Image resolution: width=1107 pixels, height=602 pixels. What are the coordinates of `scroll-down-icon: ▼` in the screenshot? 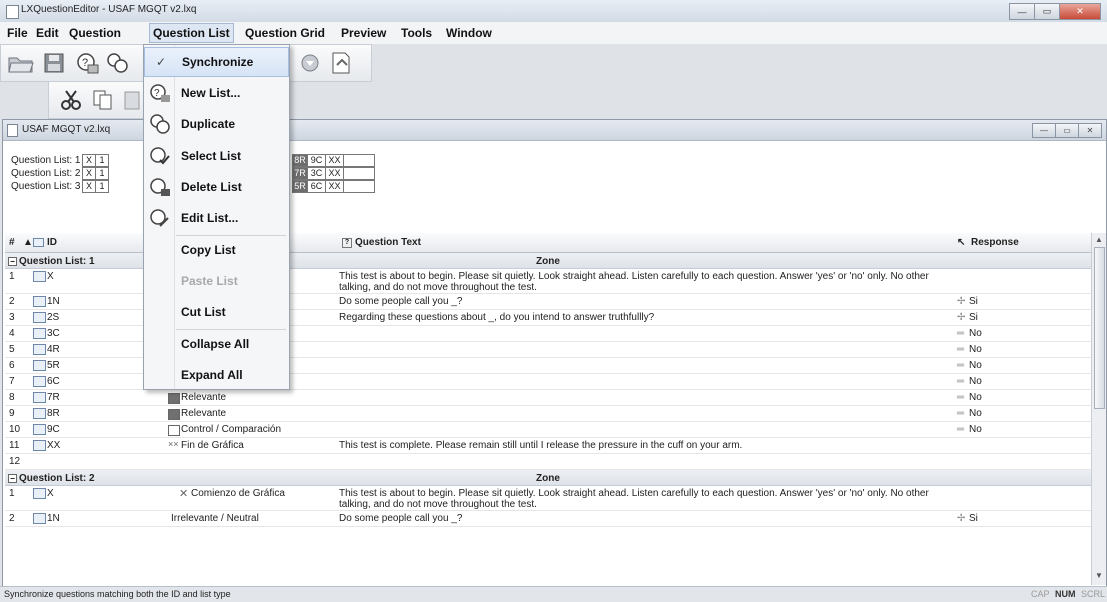 It's located at (1099, 575).